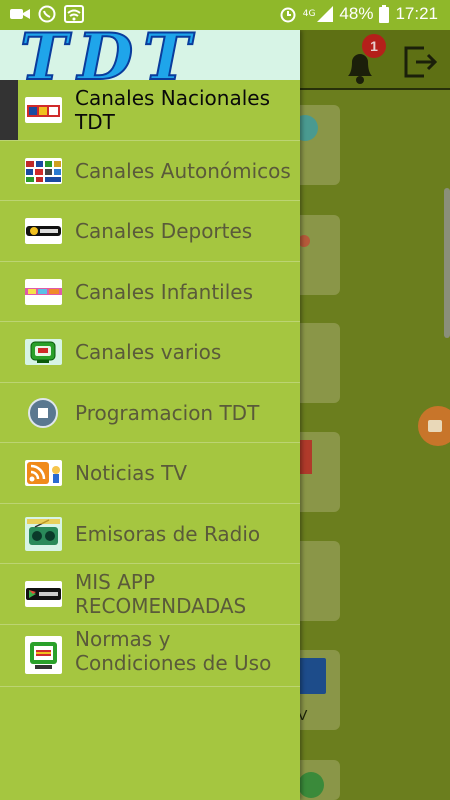  I want to click on nav-item-label: MIS APP RECOMENDADAS, so click(161, 594).